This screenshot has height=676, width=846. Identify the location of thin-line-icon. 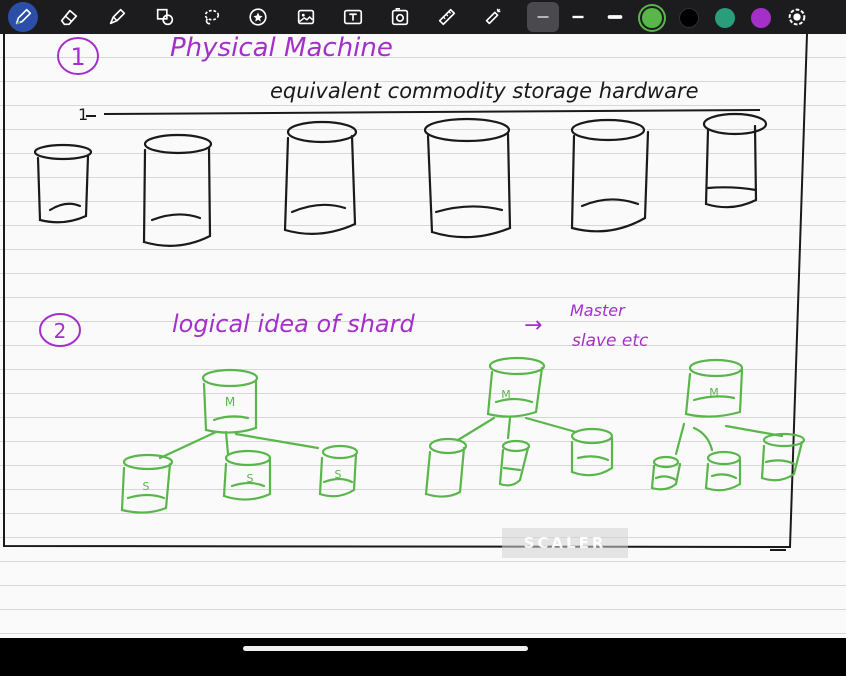
(543, 17).